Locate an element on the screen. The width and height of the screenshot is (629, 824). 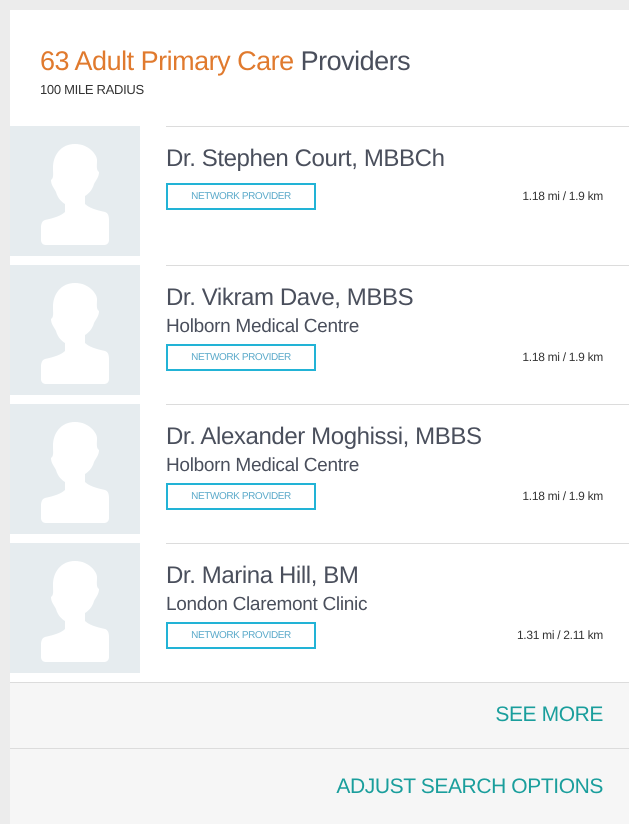
provider-name: Dr. Vikram Dave, MBBS is located at coordinates (384, 298).